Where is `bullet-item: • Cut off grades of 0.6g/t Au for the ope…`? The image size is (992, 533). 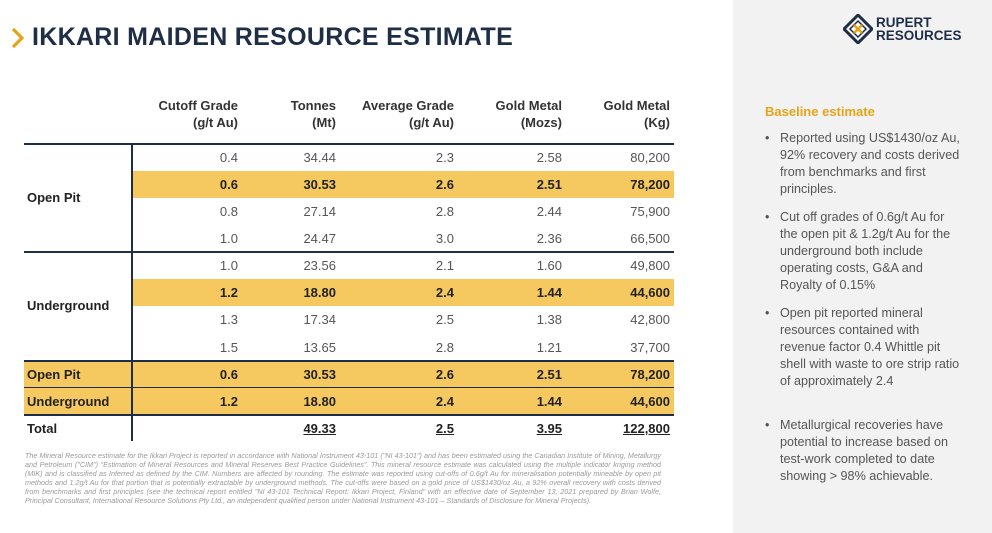 bullet-item: • Cut off grades of 0.6g/t Au for the ope… is located at coordinates (858, 251).